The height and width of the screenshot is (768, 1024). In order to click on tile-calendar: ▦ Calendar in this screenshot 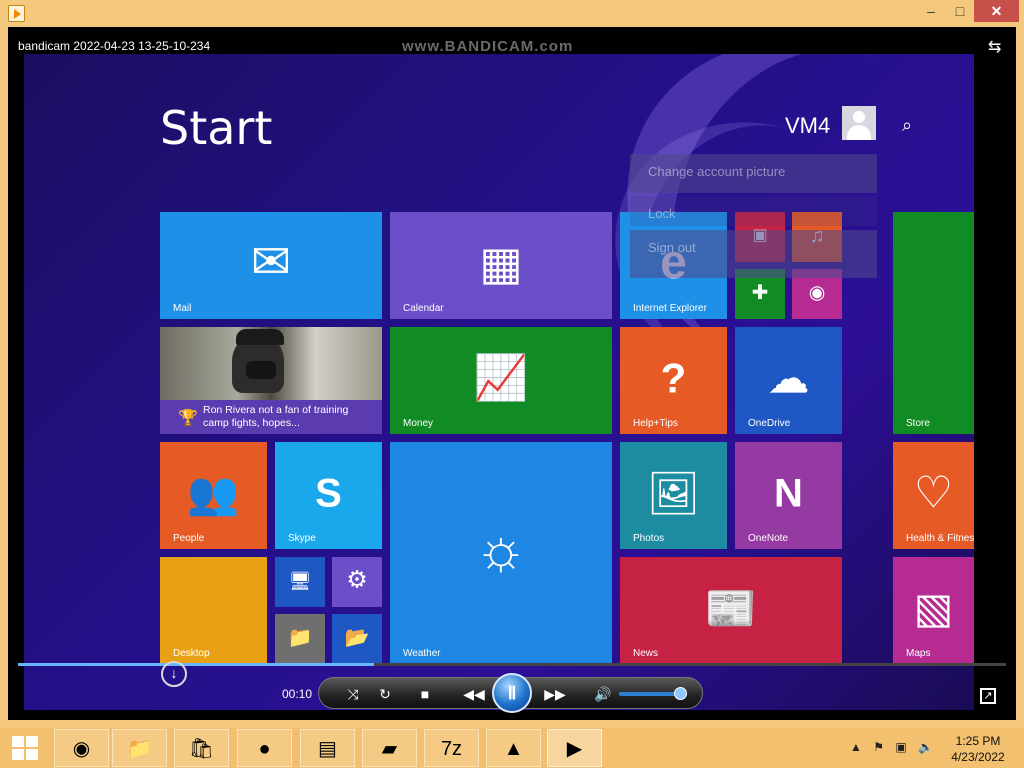, I will do `click(501, 265)`.